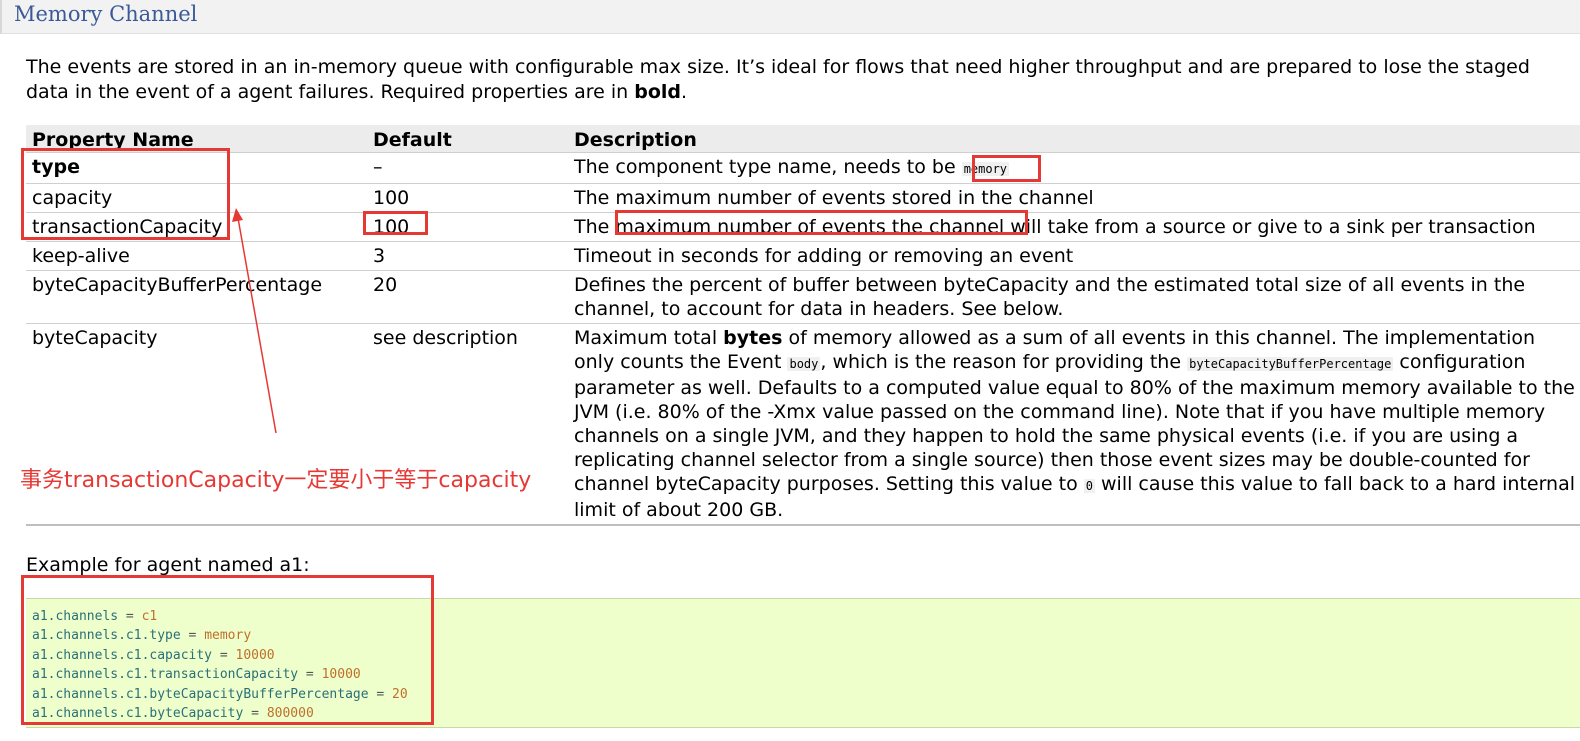 The image size is (1580, 741). Describe the element at coordinates (467, 297) in the screenshot. I see `property-default: 20` at that location.